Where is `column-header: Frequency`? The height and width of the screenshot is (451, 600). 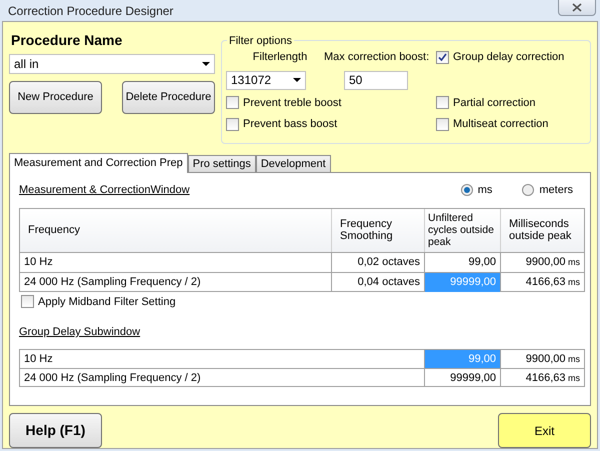 column-header: Frequency is located at coordinates (176, 230).